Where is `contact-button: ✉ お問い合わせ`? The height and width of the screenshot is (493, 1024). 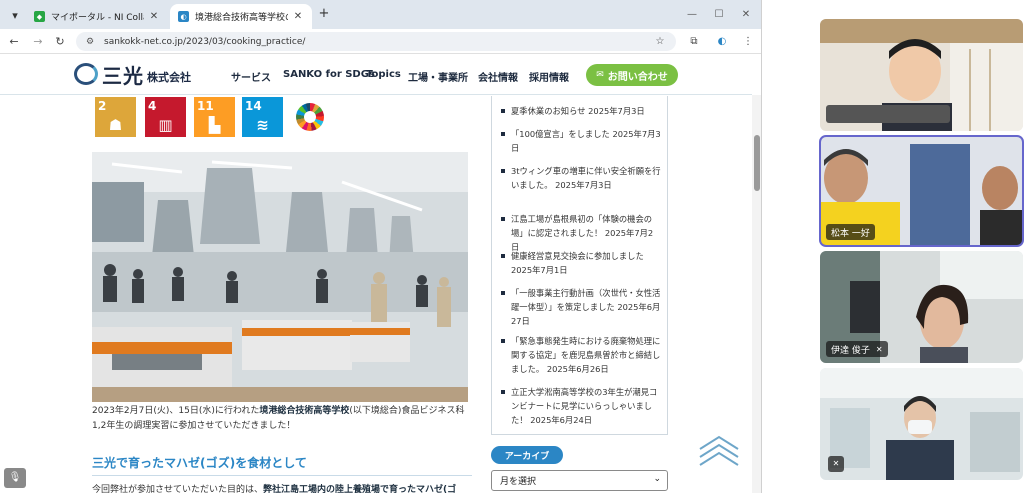 contact-button: ✉ お問い合わせ is located at coordinates (632, 75).